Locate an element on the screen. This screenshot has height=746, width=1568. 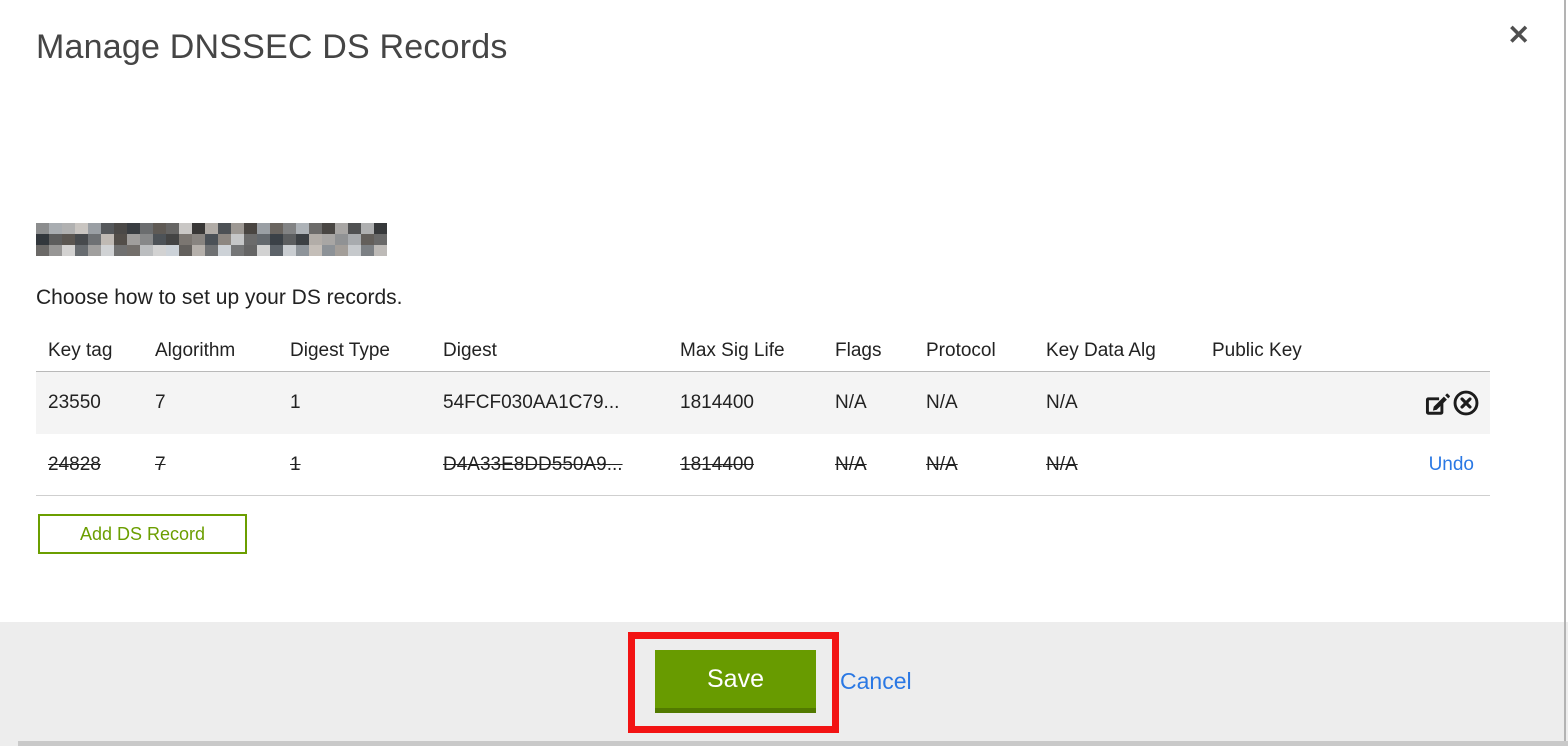
close-icon: ✕ is located at coordinates (1518, 35).